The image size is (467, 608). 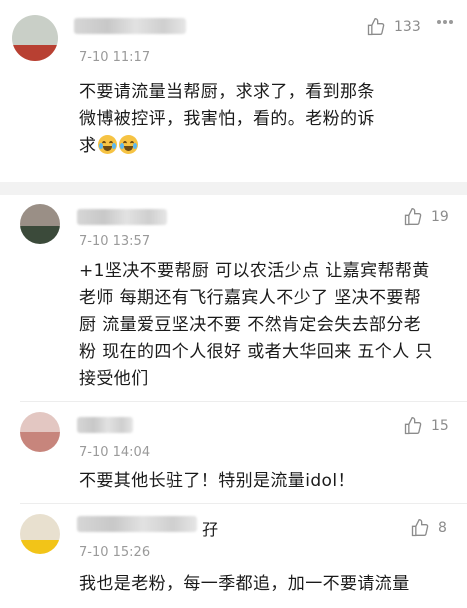 I want to click on more-icon, so click(x=445, y=25).